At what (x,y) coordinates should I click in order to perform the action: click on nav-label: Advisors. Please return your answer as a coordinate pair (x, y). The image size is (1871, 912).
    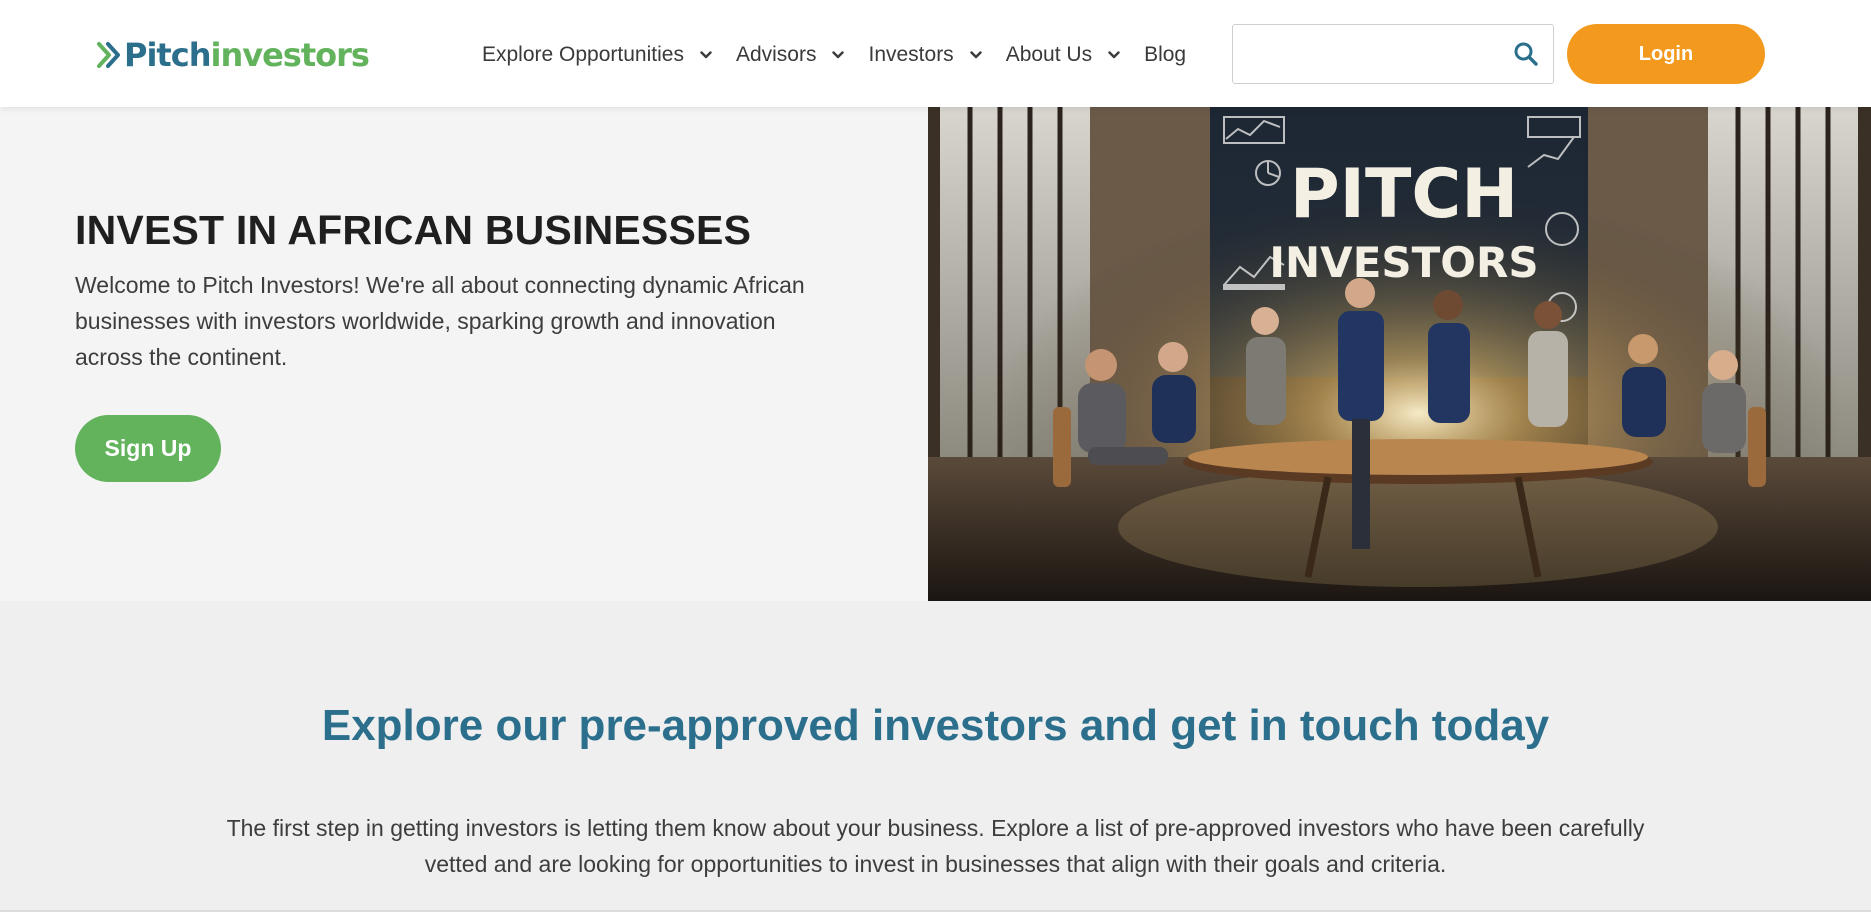
    Looking at the image, I should click on (776, 54).